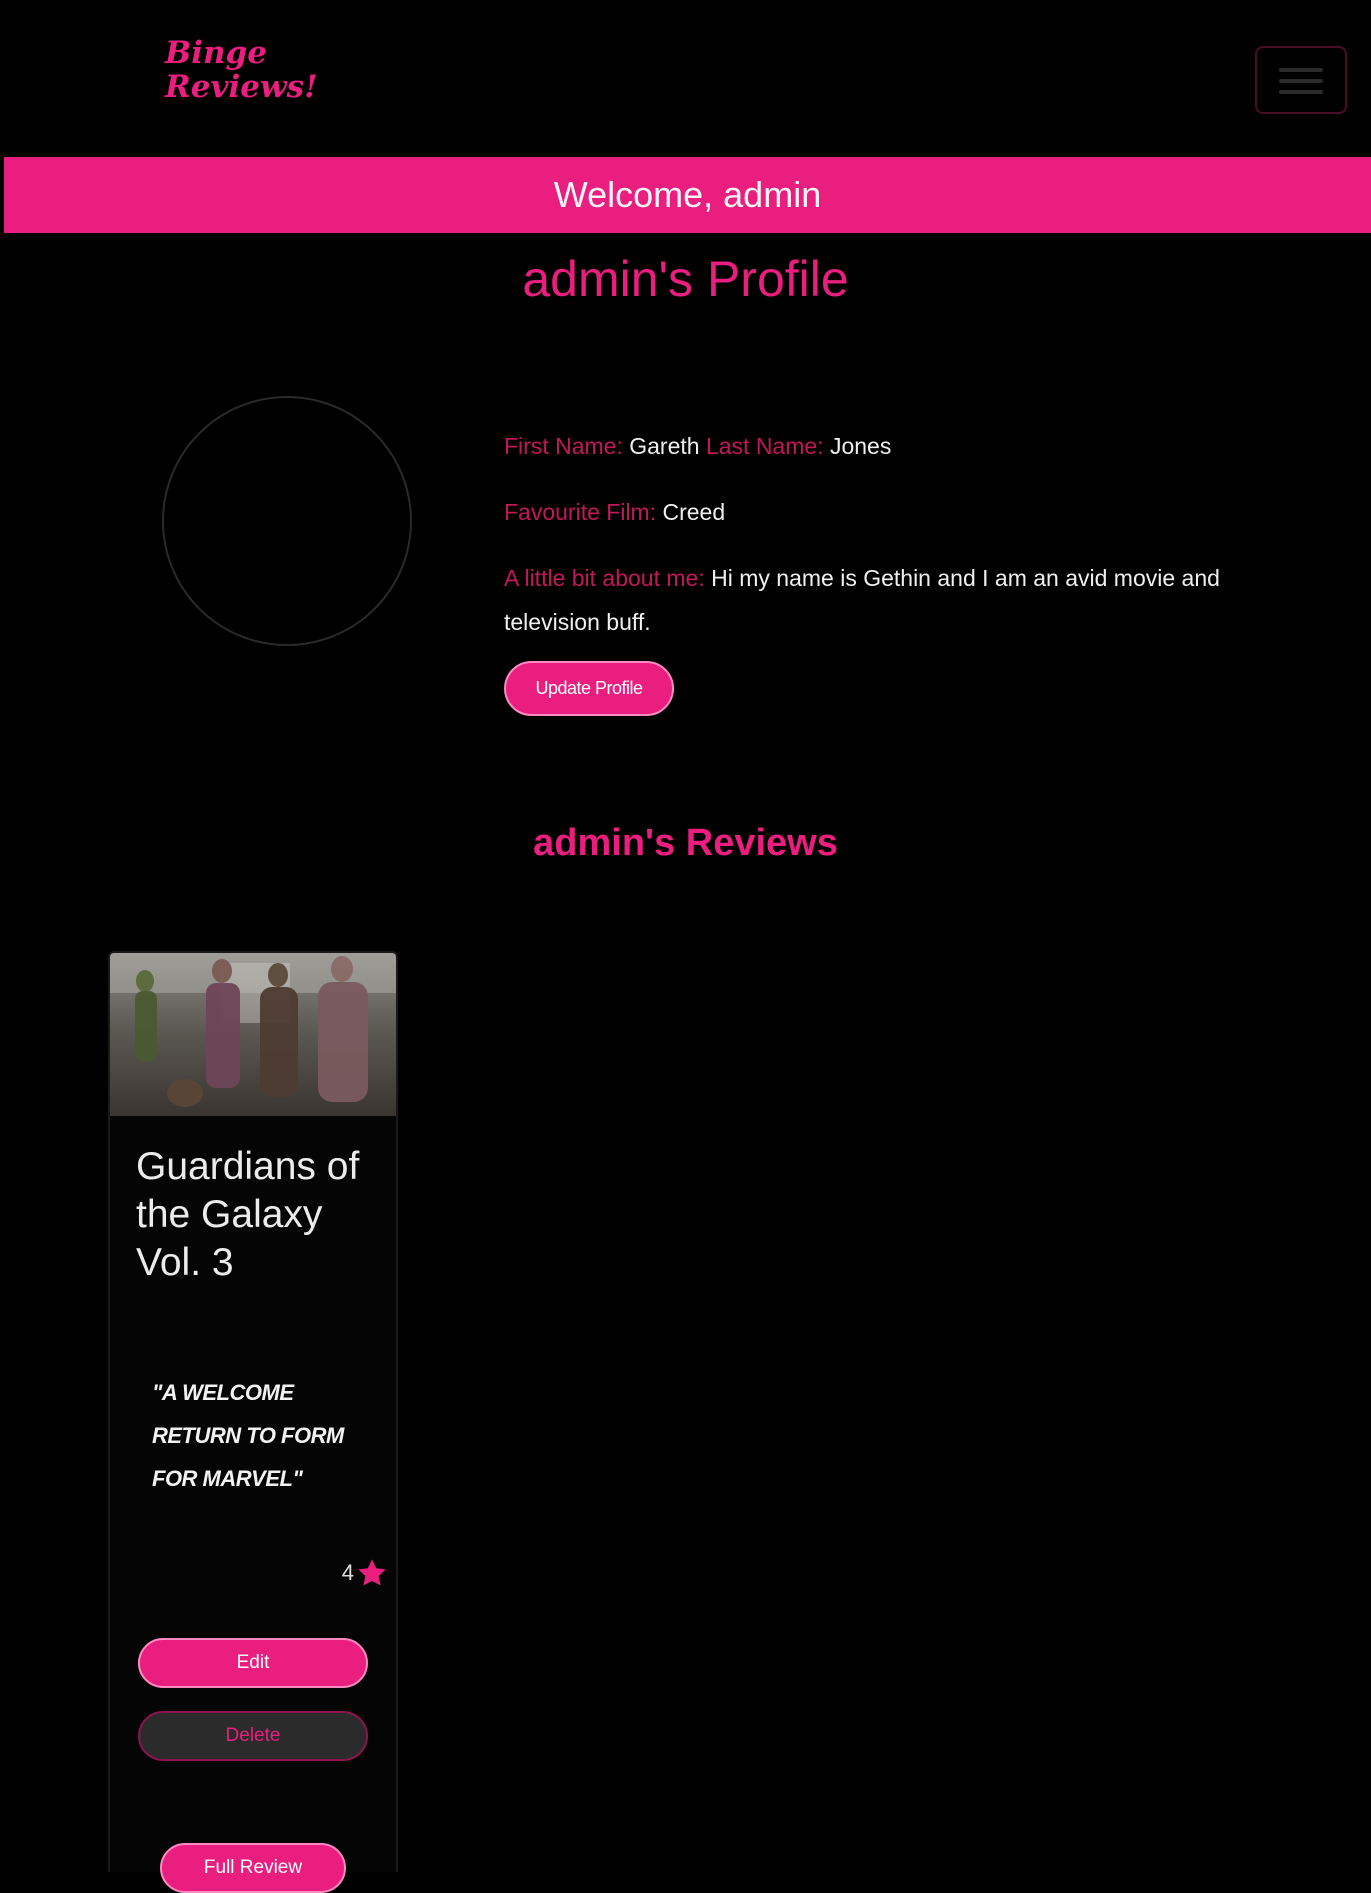 The height and width of the screenshot is (1893, 1371). Describe the element at coordinates (287, 521) in the screenshot. I see `avatar` at that location.